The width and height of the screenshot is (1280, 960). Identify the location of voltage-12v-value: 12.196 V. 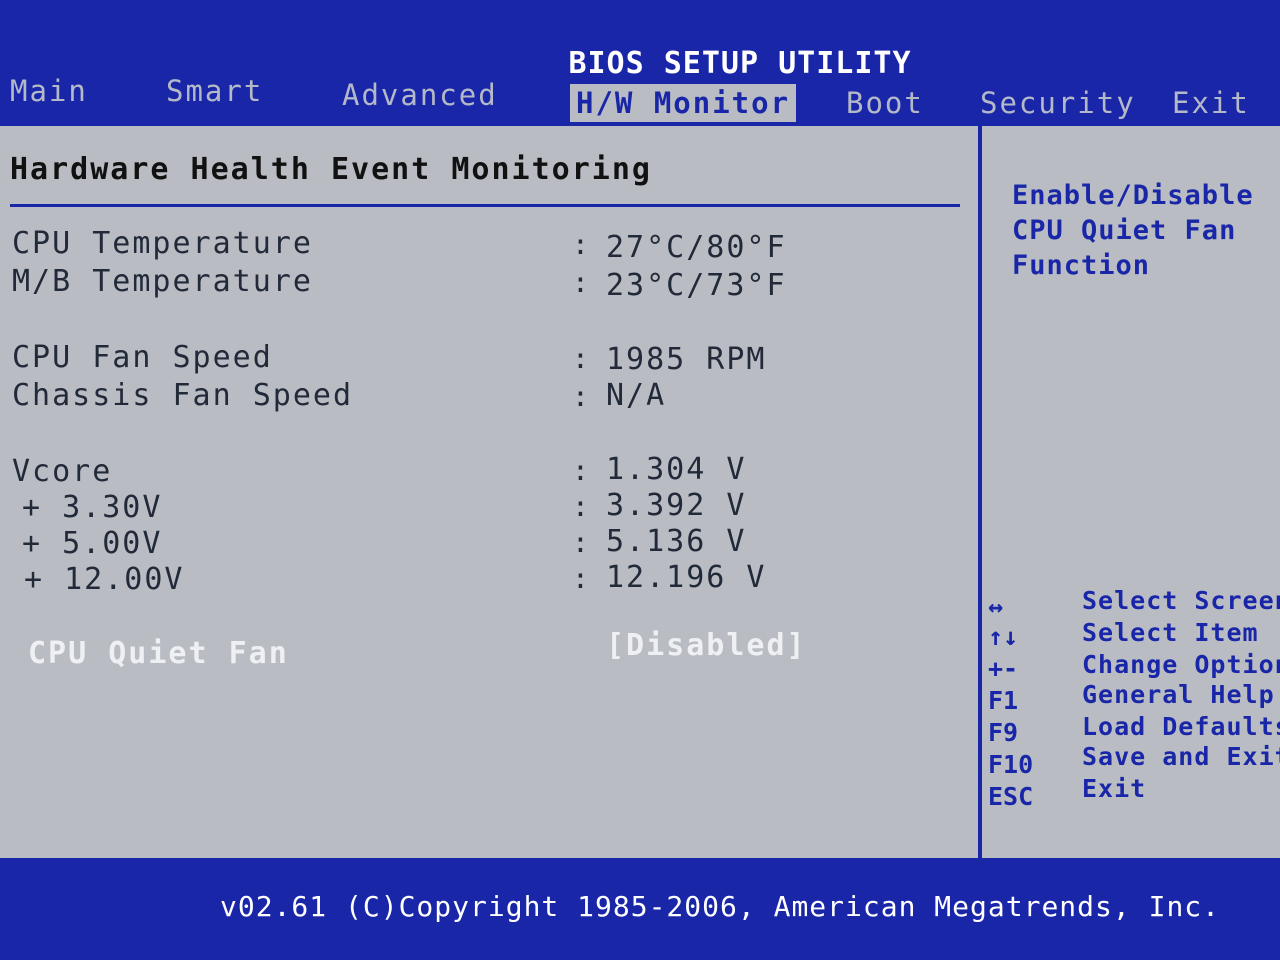
(686, 577).